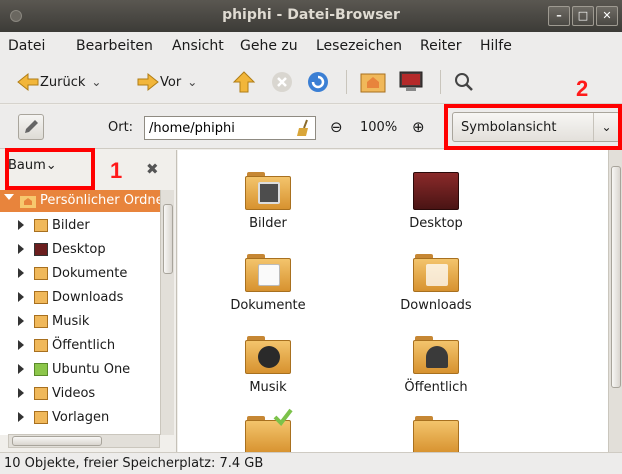 The height and width of the screenshot is (474, 622). I want to click on stop-icon, so click(282, 82).